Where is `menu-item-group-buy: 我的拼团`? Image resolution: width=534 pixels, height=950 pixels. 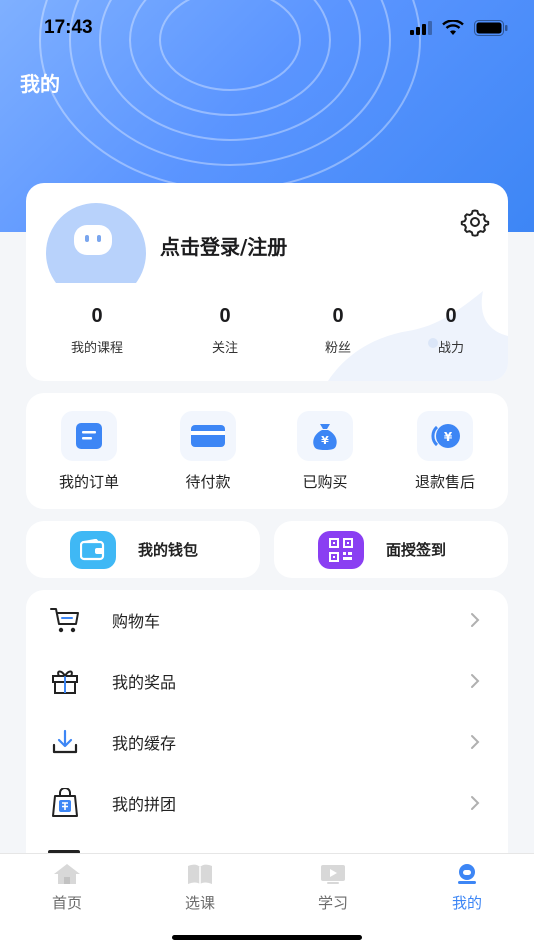 menu-item-group-buy: 我的拼团 is located at coordinates (267, 803).